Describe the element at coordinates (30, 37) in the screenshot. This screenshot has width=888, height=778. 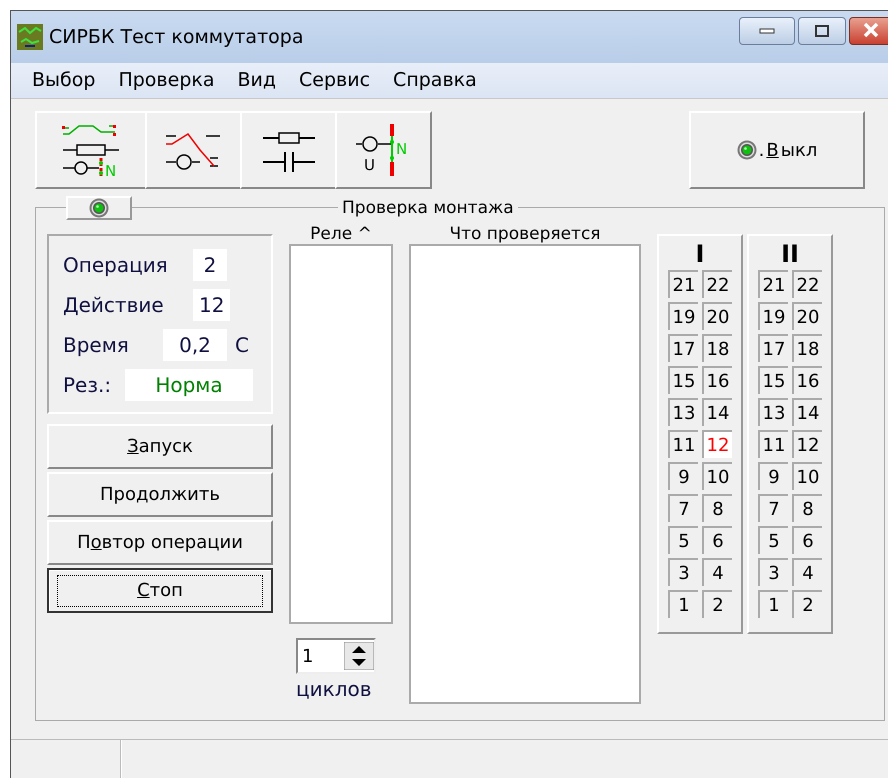
I see `app-icon` at that location.